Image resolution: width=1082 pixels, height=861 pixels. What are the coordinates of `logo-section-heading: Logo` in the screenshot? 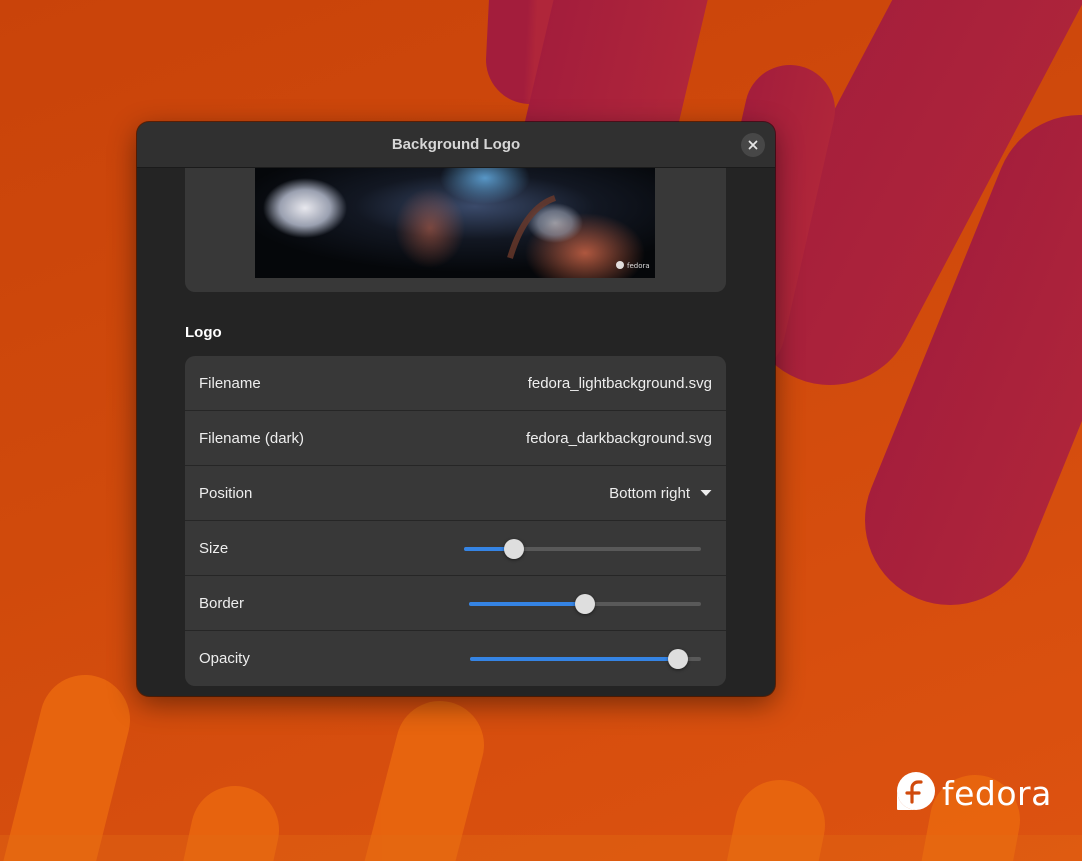 It's located at (203, 332).